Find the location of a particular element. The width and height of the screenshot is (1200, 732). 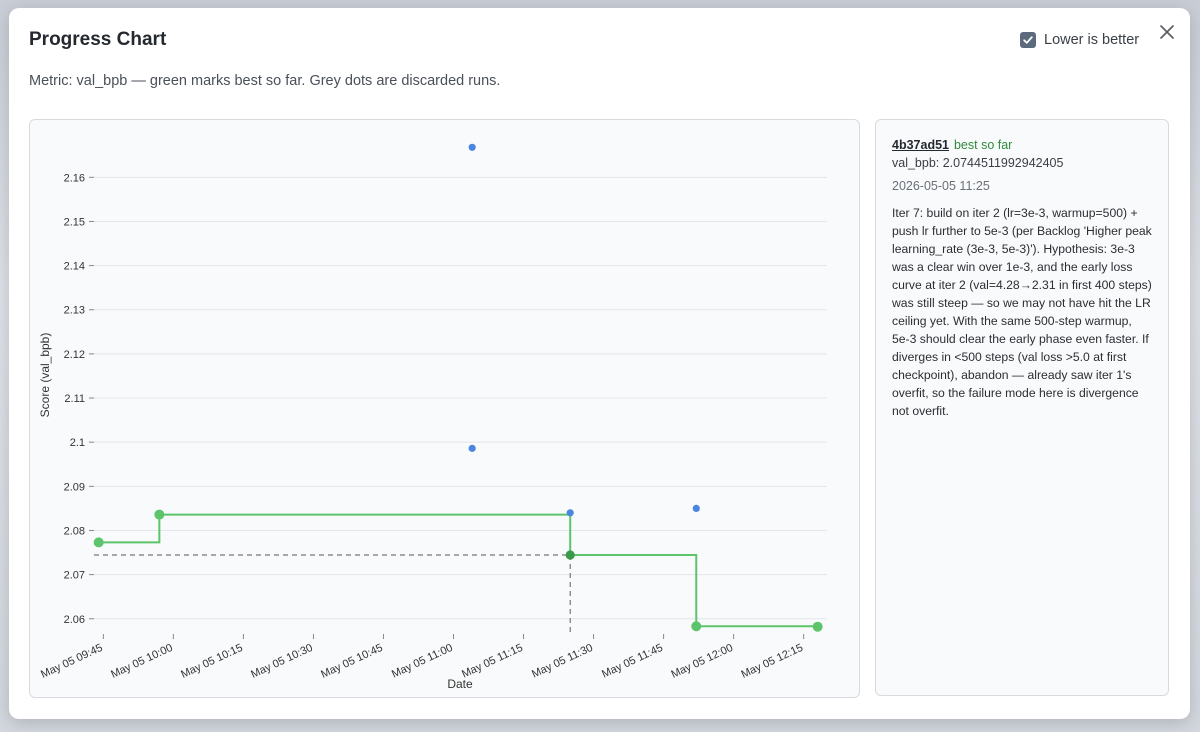

y-tick-label: 2.15 is located at coordinates (74, 222).